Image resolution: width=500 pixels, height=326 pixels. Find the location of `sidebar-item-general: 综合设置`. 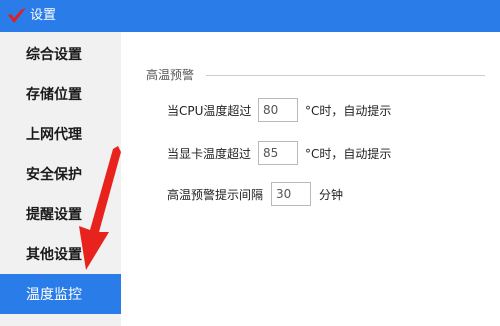

sidebar-item-general: 综合设置 is located at coordinates (60, 54).